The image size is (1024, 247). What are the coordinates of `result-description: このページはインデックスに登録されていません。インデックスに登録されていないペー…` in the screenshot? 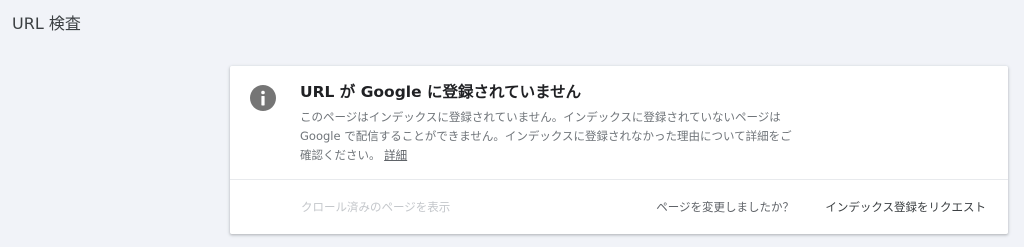 It's located at (547, 136).